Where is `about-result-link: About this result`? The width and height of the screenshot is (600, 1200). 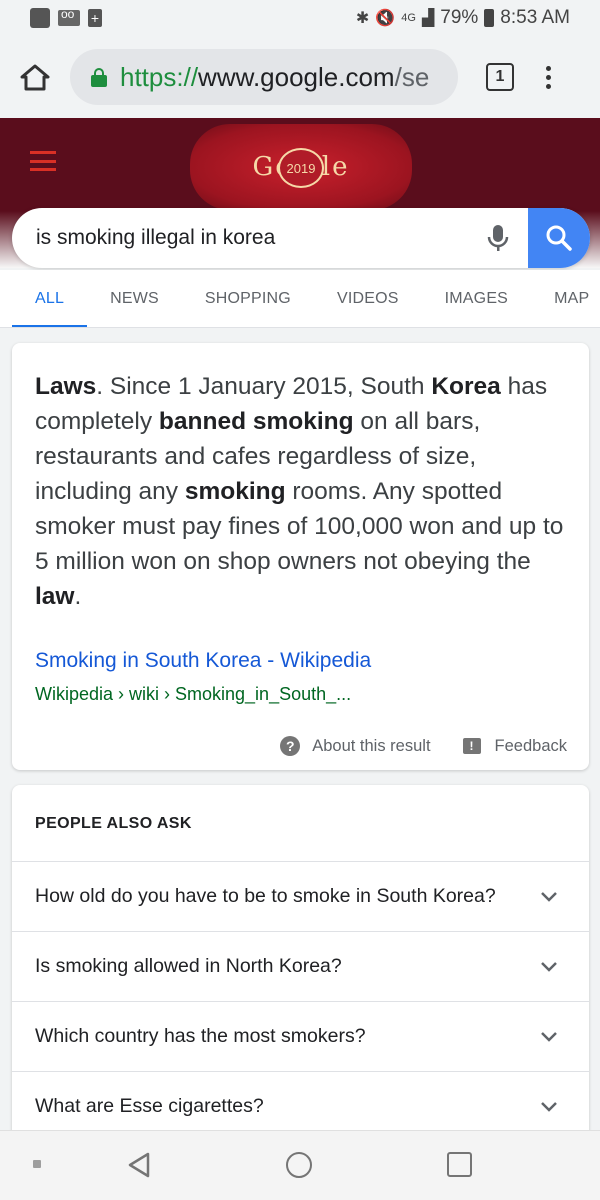
about-result-link: About this result is located at coordinates (371, 746).